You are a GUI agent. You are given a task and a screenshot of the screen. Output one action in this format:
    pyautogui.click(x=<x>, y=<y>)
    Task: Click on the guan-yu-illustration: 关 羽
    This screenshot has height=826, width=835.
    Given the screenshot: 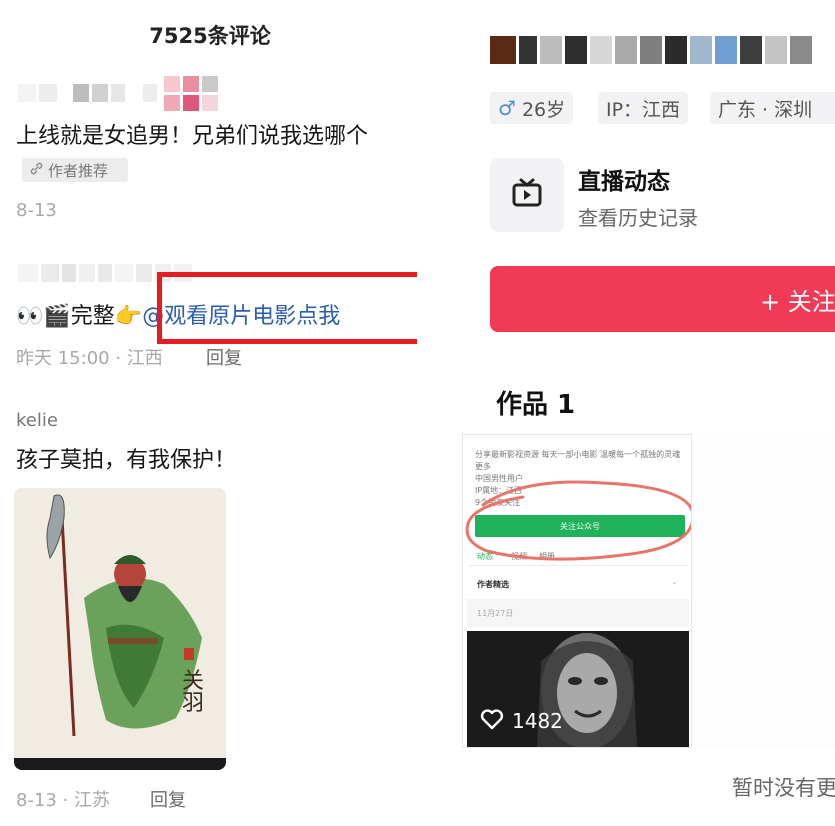 What is the action you would take?
    pyautogui.click(x=120, y=623)
    